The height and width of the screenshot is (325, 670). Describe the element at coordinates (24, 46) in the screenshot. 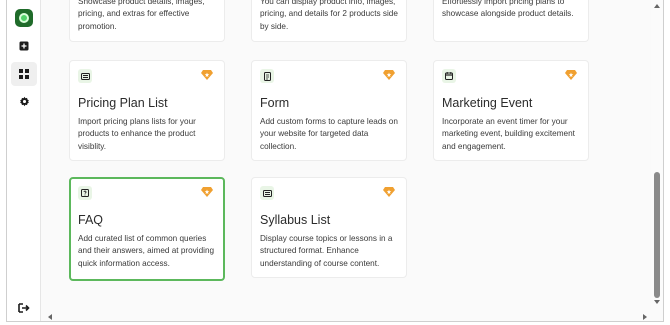

I see `plus-square-icon` at that location.